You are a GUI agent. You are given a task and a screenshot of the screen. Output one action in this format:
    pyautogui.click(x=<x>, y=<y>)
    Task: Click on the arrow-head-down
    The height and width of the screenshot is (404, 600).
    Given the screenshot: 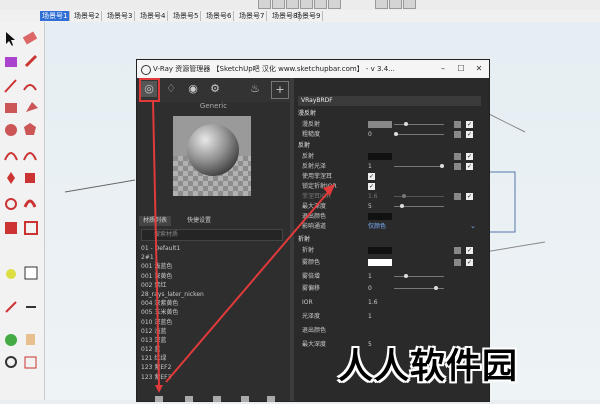 What is the action you would take?
    pyautogui.click(x=159, y=389)
    